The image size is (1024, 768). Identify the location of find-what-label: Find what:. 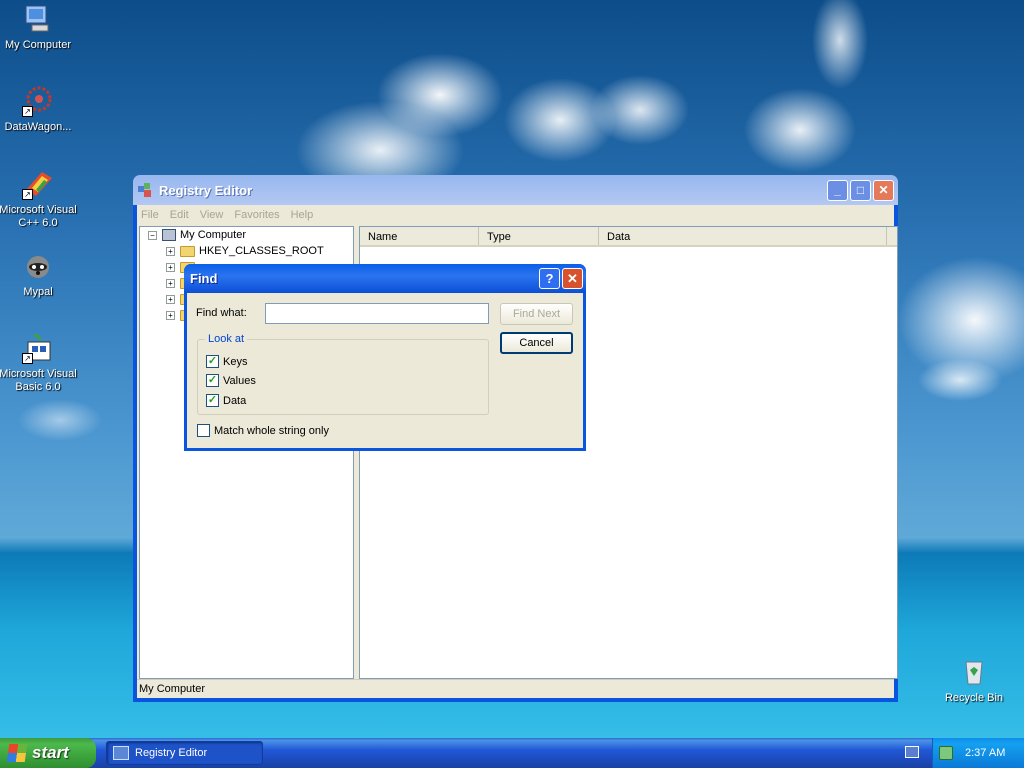
(221, 313).